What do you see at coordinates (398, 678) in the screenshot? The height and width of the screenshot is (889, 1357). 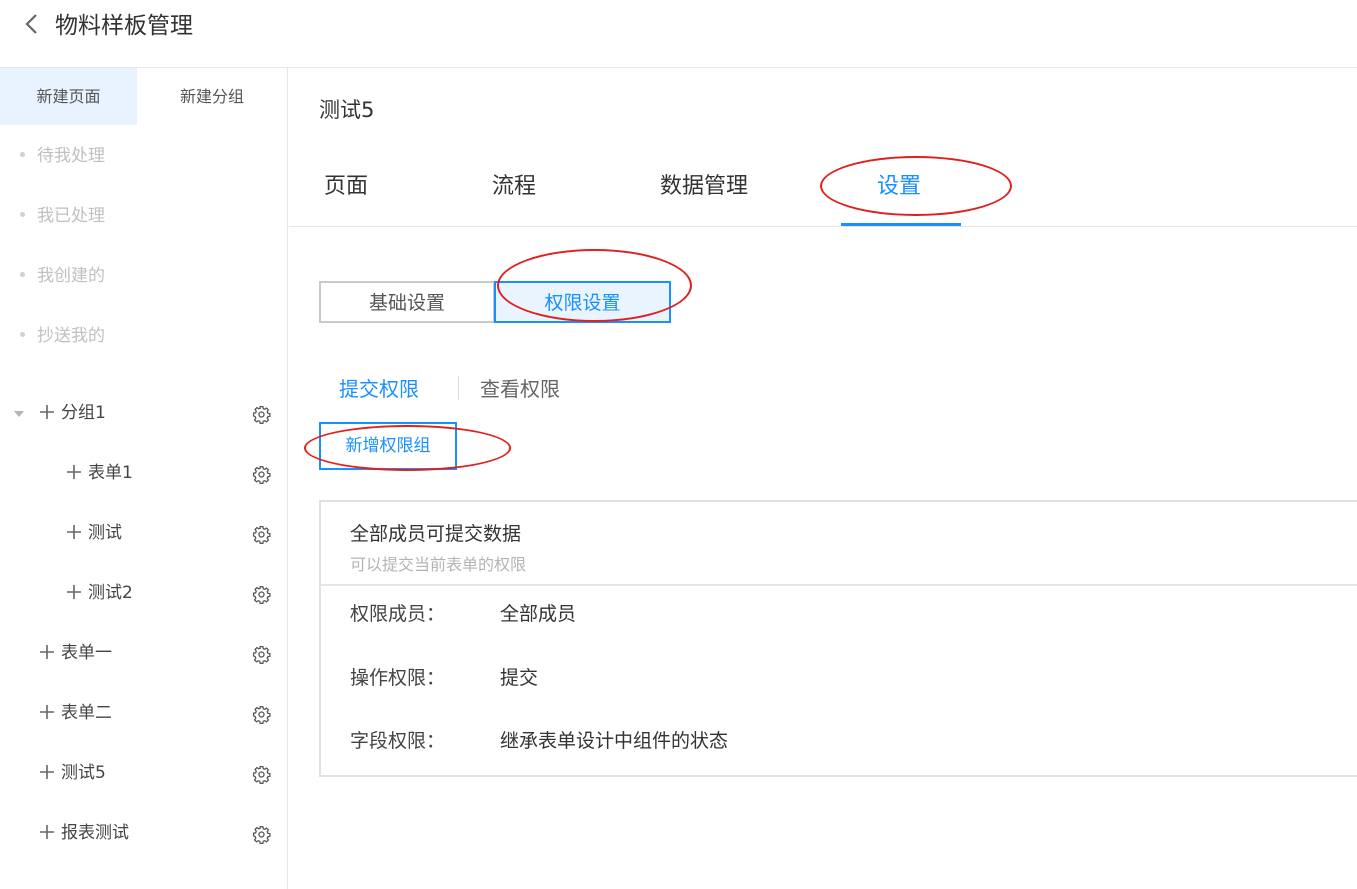 I see `operation-label: 操作权限：` at bounding box center [398, 678].